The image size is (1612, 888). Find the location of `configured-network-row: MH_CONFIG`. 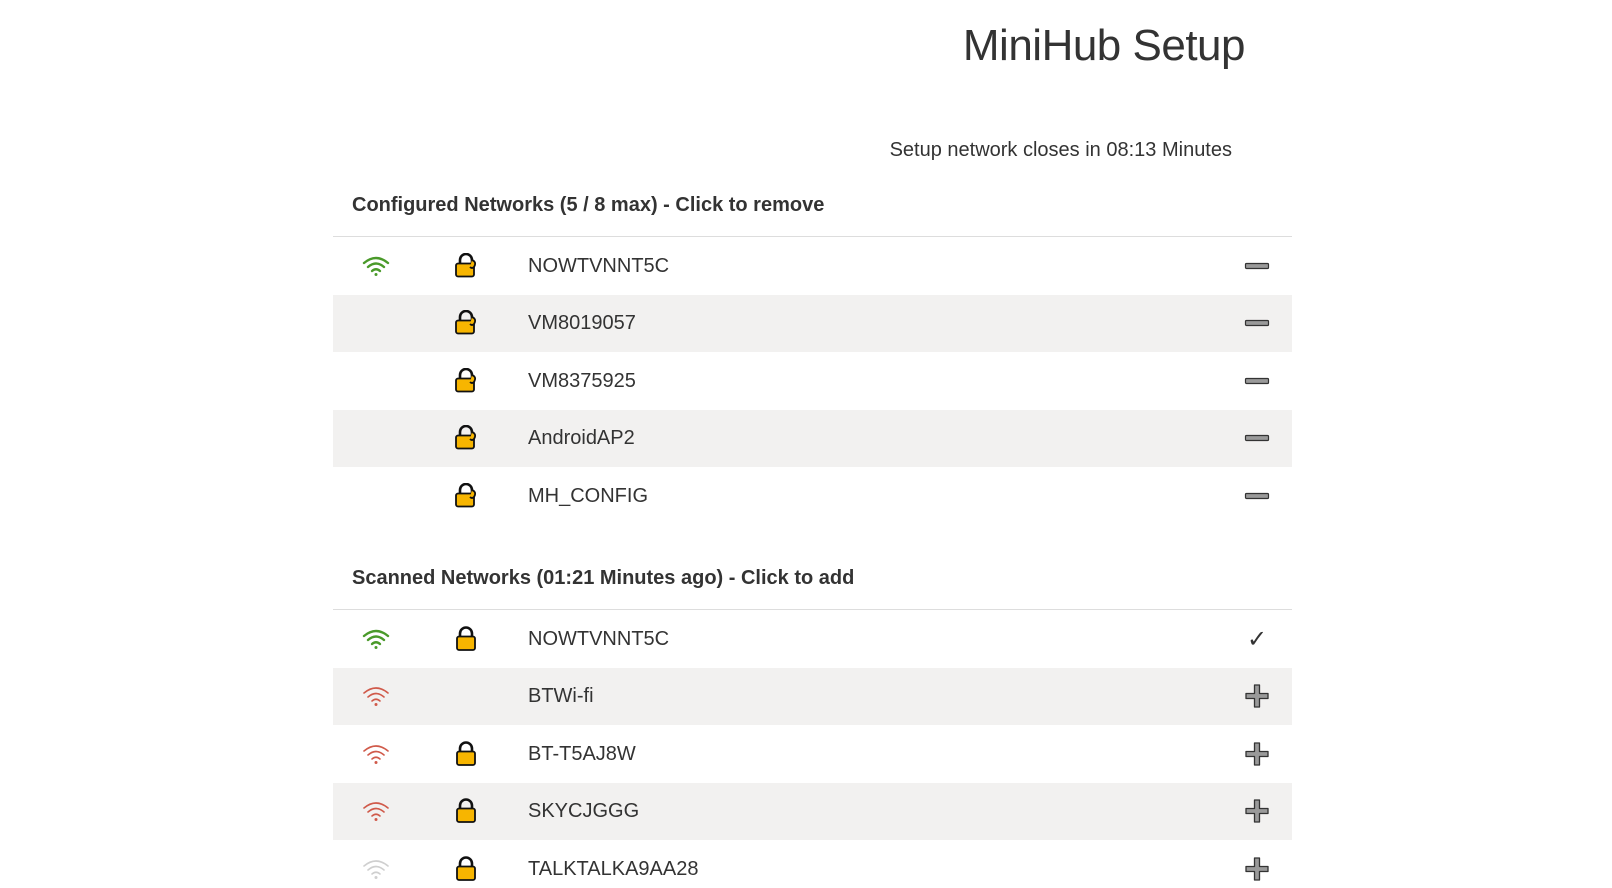

configured-network-row: MH_CONFIG is located at coordinates (812, 496).